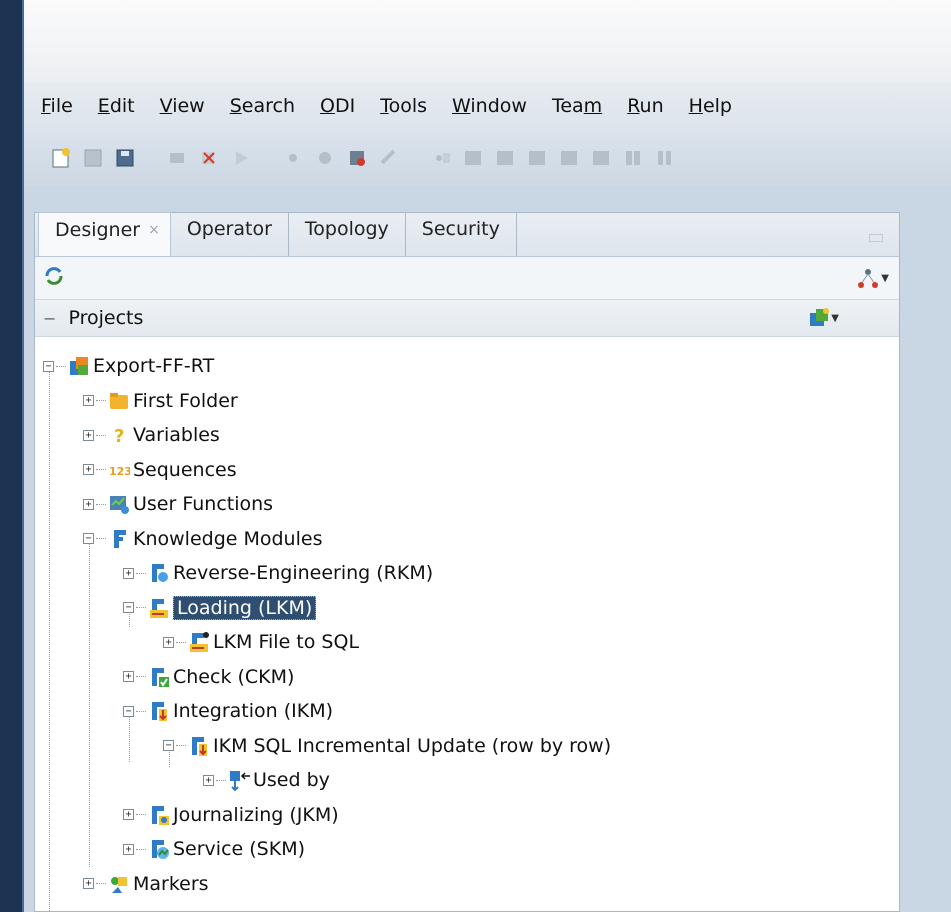 This screenshot has width=951, height=912. Describe the element at coordinates (119, 401) in the screenshot. I see `folder-icon` at that location.